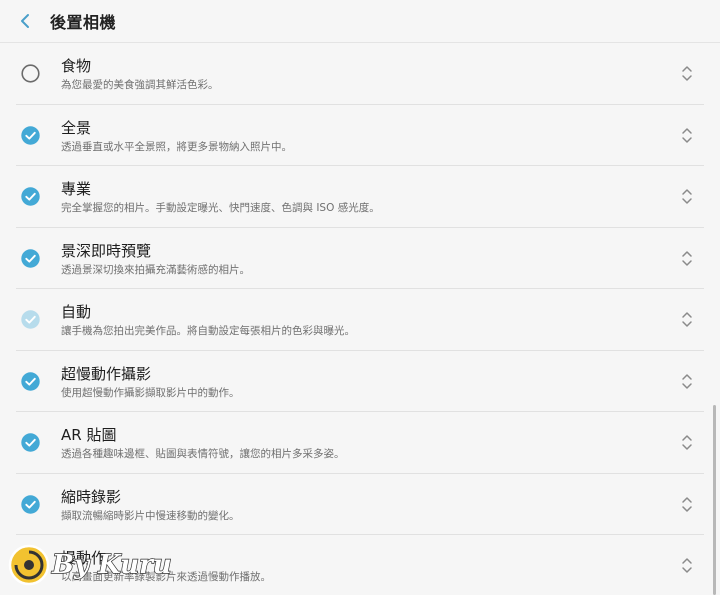 Image resolution: width=720 pixels, height=595 pixels. Describe the element at coordinates (89, 435) in the screenshot. I see `mode-title: AR 貼圖` at that location.